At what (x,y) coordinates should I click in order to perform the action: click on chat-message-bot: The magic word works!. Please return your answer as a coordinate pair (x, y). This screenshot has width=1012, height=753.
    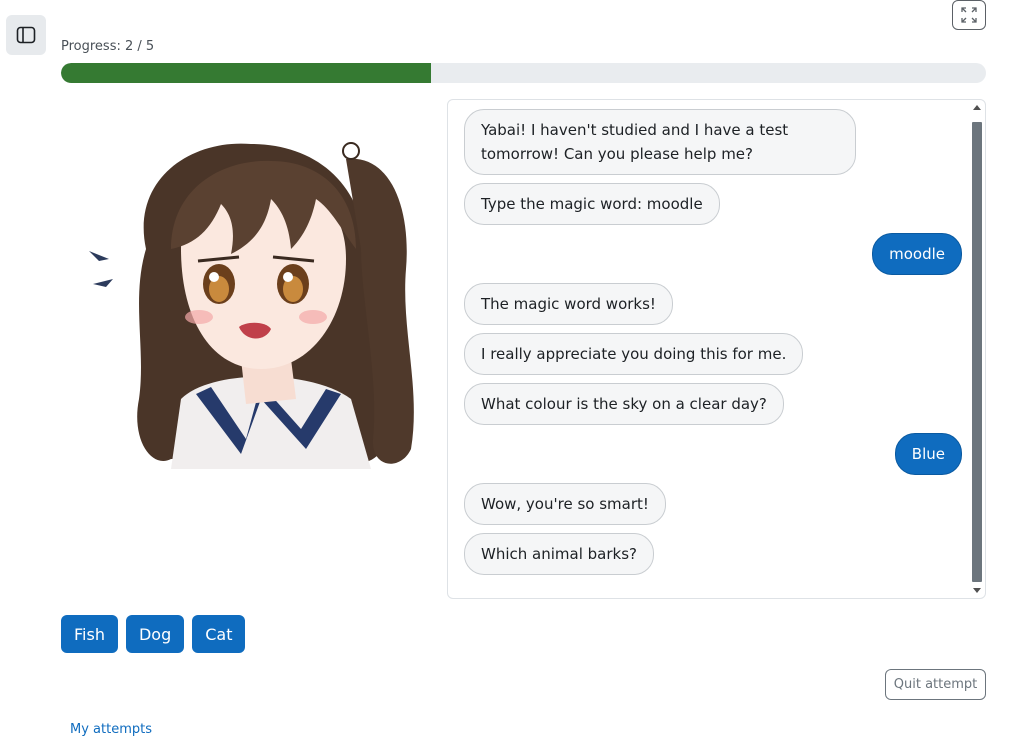
    Looking at the image, I should click on (568, 304).